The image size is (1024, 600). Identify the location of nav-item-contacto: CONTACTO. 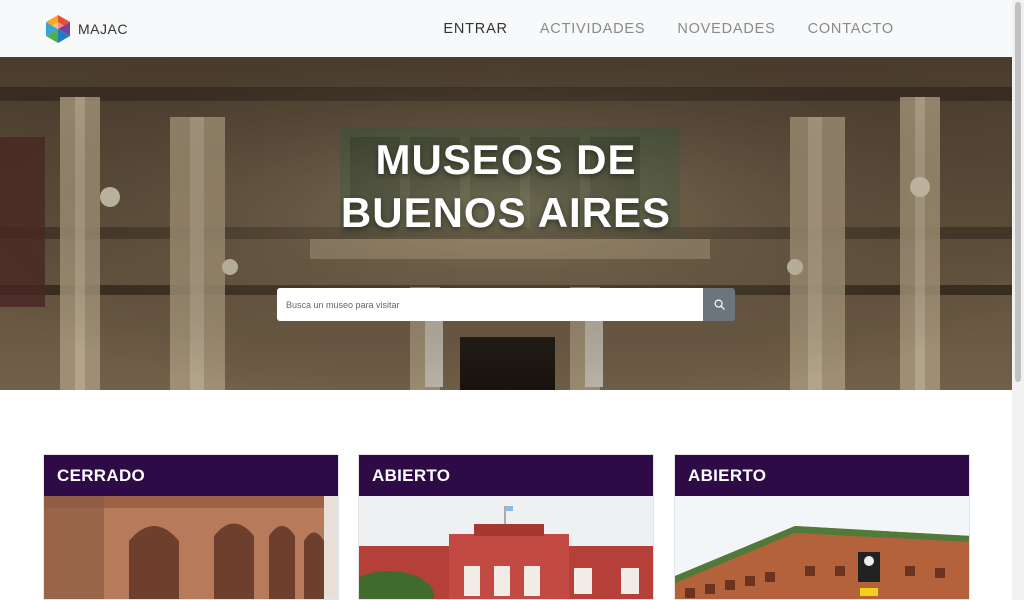
(851, 29).